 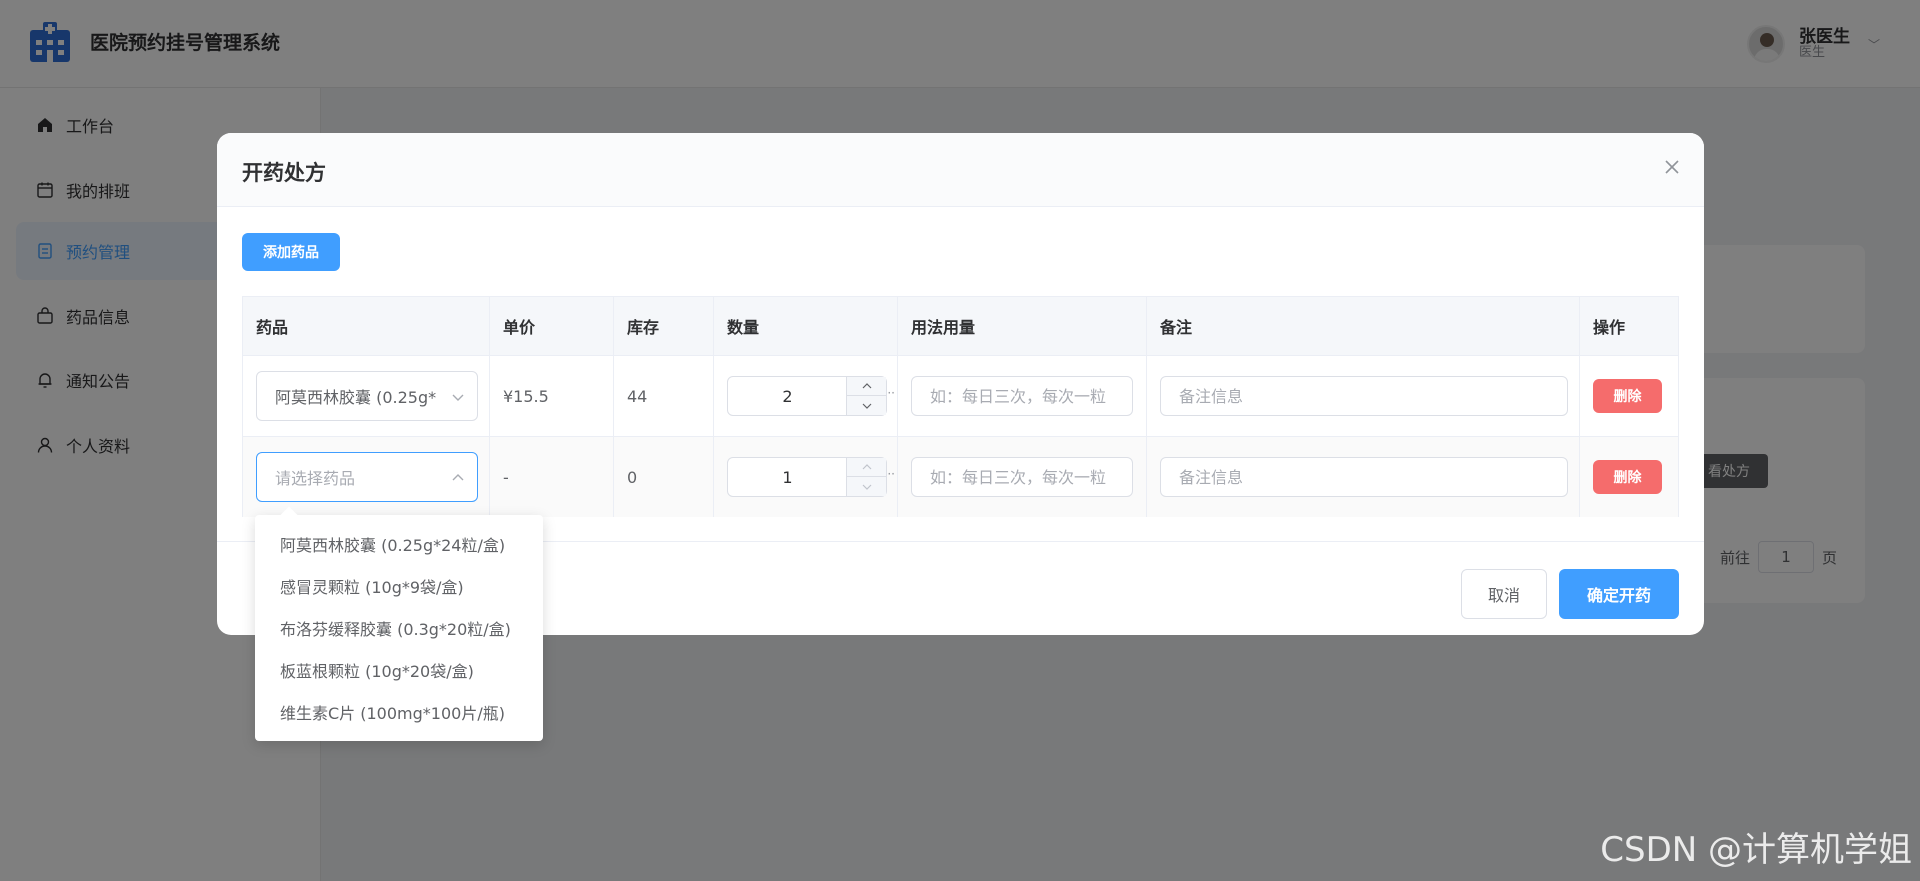 I want to click on dropdown-option: 阿莫西林胶囊 (0.25g*24粒/盒), so click(x=399, y=544).